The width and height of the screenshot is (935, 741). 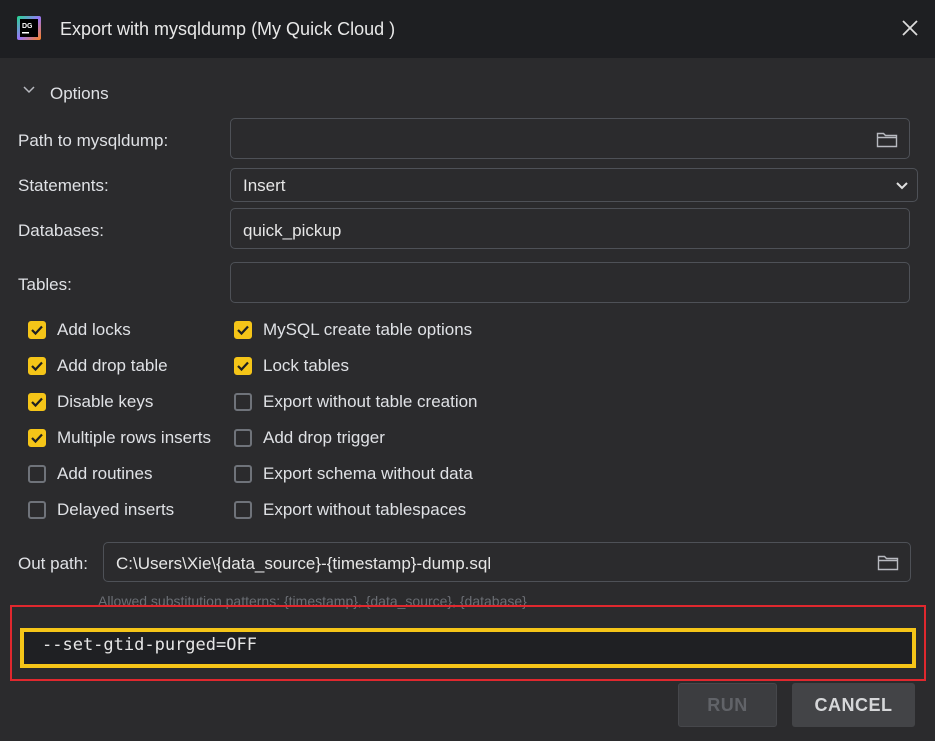 I want to click on checkbox-label: Add locks, so click(x=94, y=329).